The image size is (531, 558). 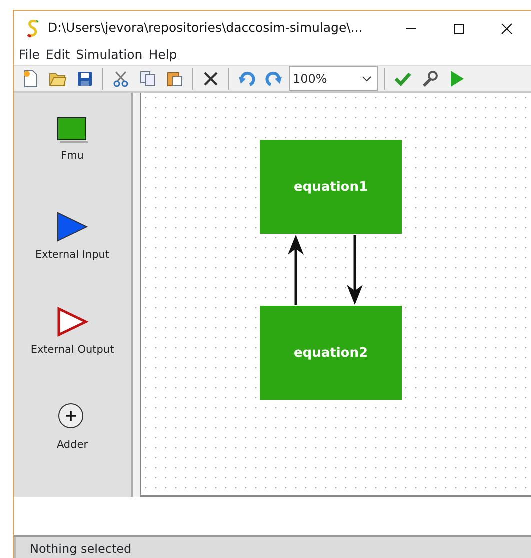 What do you see at coordinates (403, 78) in the screenshot?
I see `check-icon` at bounding box center [403, 78].